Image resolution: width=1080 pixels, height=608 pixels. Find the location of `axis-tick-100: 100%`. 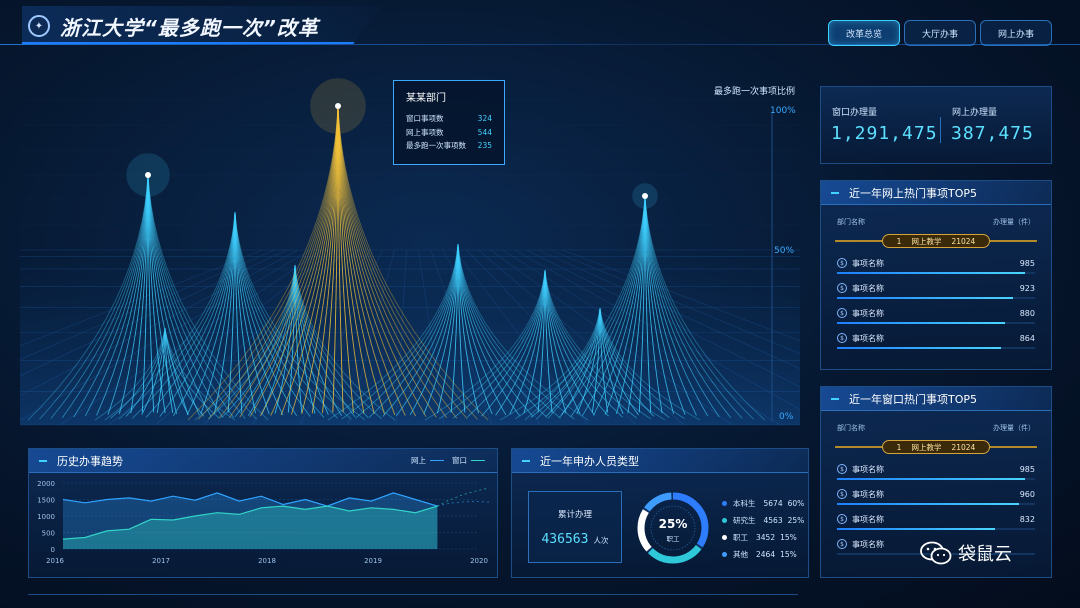

axis-tick-100: 100% is located at coordinates (783, 111).